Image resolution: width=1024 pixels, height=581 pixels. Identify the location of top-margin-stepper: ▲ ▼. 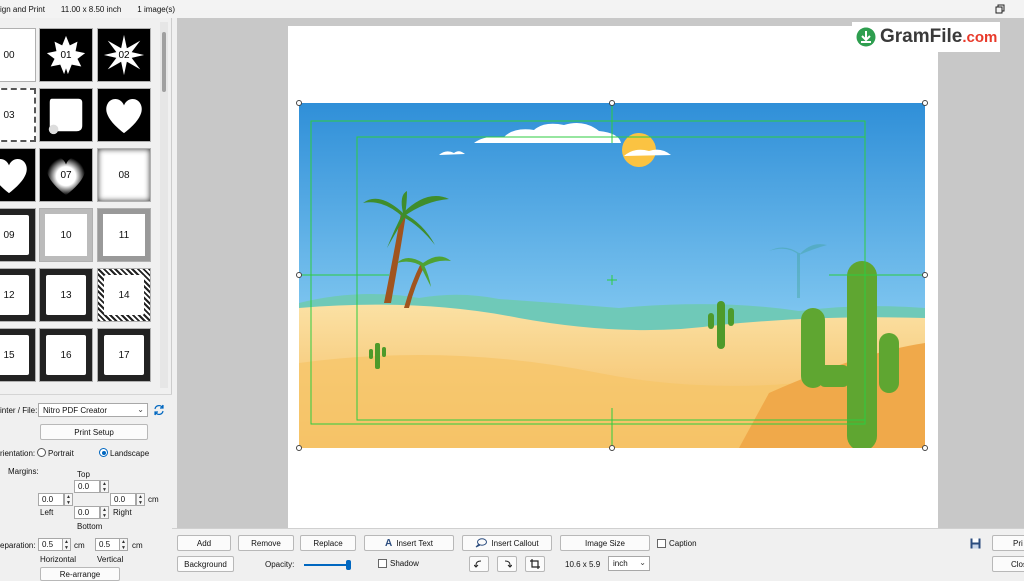
(104, 486).